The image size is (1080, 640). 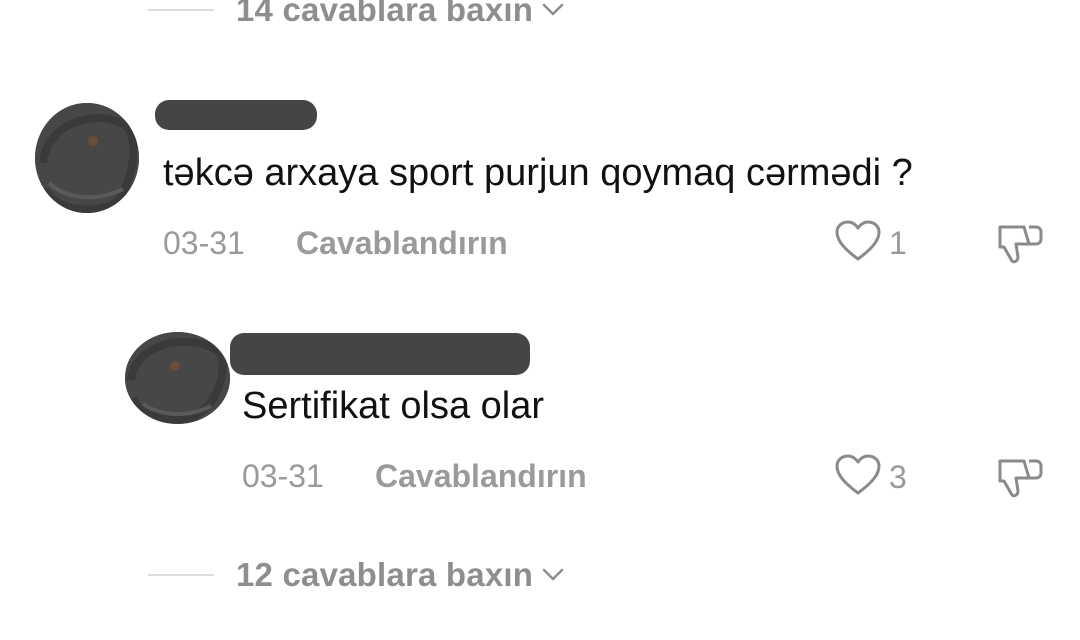 What do you see at coordinates (385, 574) in the screenshot?
I see `view-replies-label: 12 cavablara baxın` at bounding box center [385, 574].